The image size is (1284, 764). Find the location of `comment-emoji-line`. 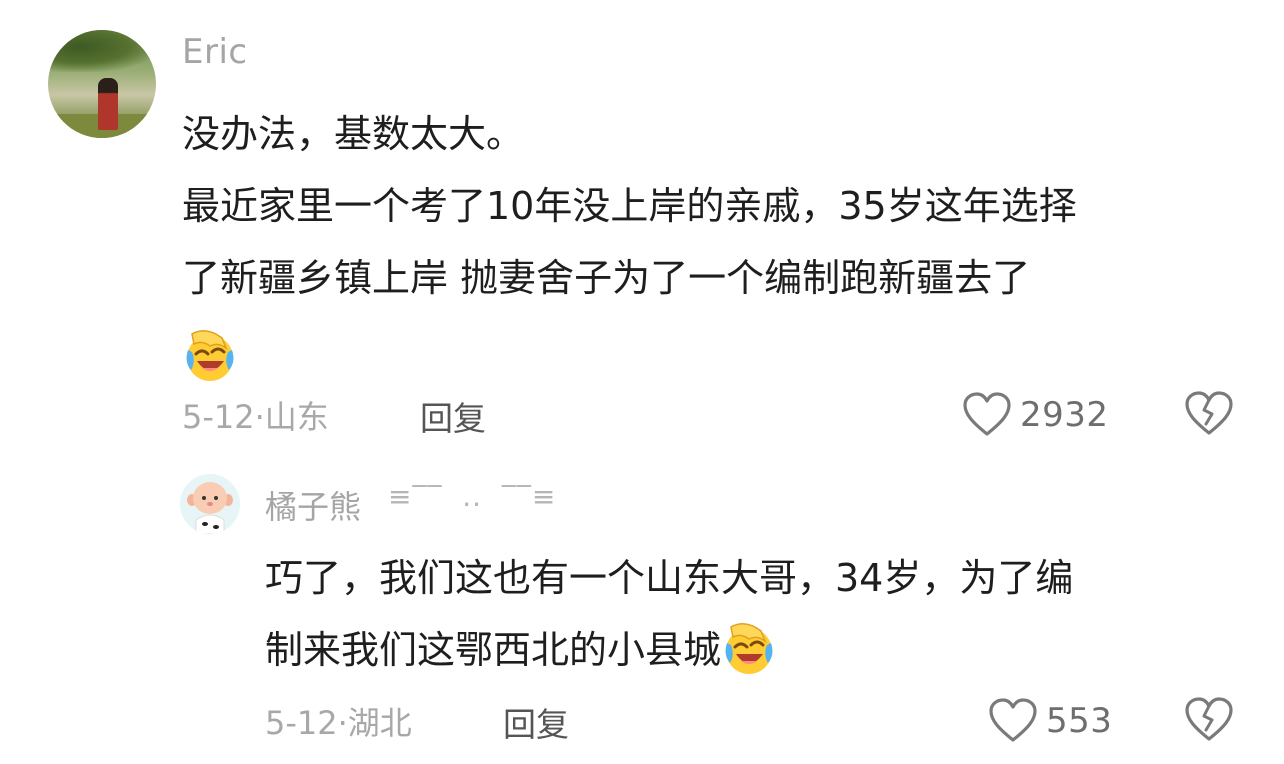

comment-emoji-line is located at coordinates (717, 350).